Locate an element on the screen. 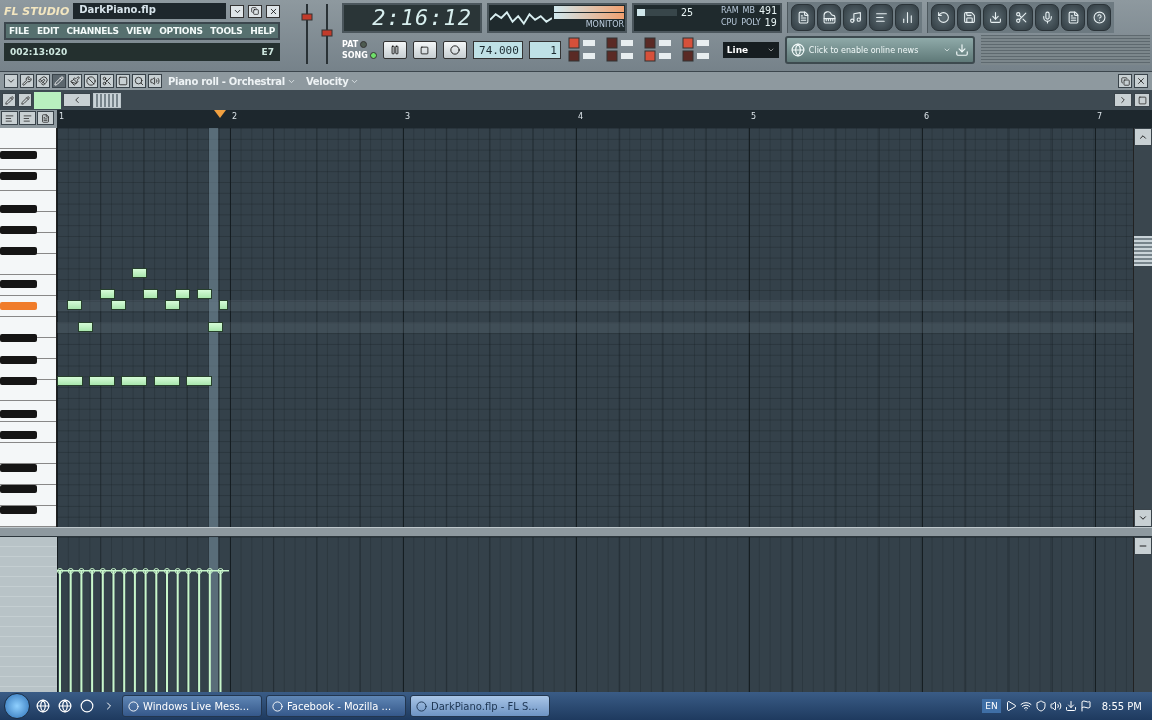 The width and height of the screenshot is (1152, 720). mode-toggle: PAT is located at coordinates (359, 44).